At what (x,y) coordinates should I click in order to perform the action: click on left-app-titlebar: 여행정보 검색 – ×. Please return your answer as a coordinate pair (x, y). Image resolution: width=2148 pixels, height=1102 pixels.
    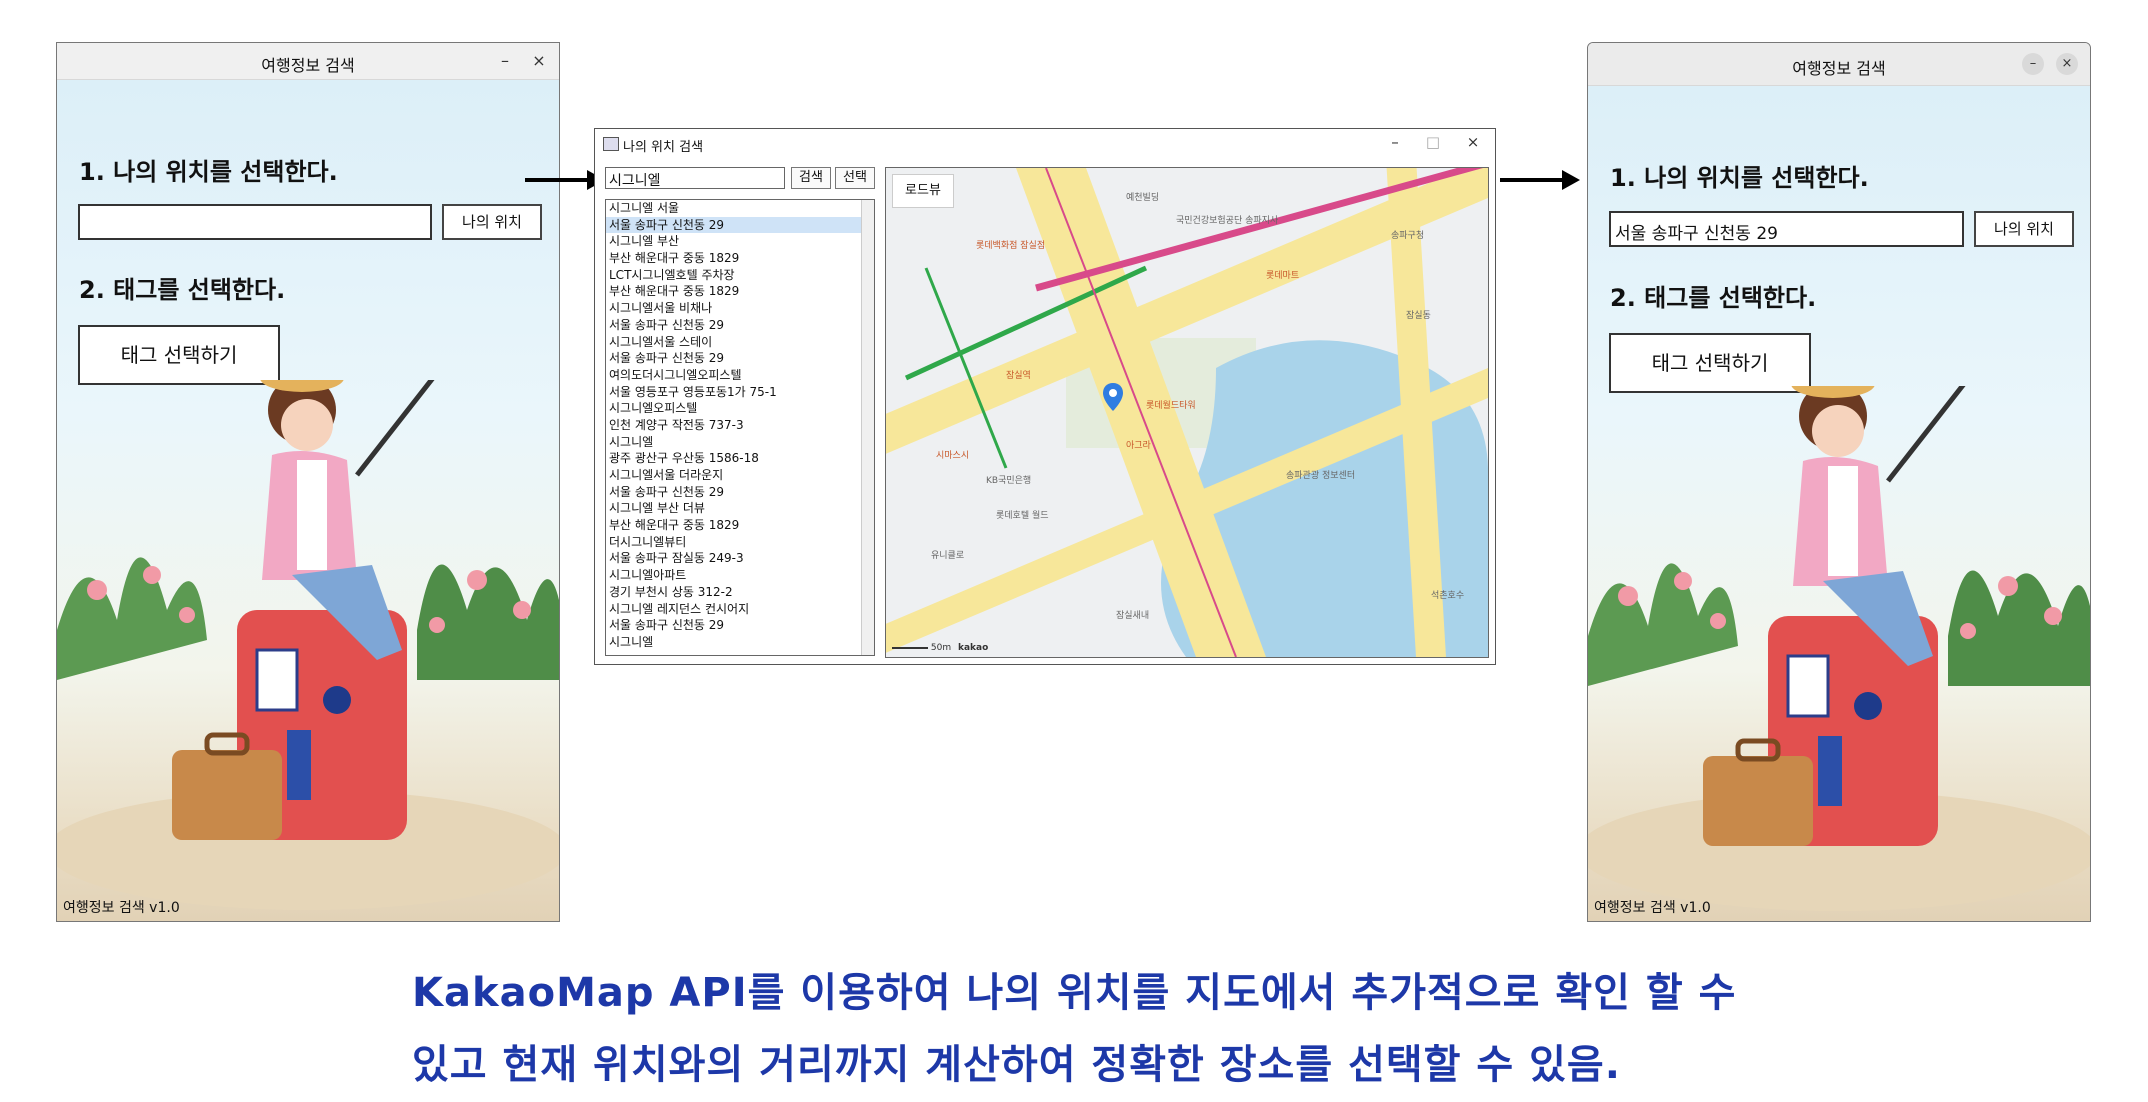
    Looking at the image, I should click on (308, 61).